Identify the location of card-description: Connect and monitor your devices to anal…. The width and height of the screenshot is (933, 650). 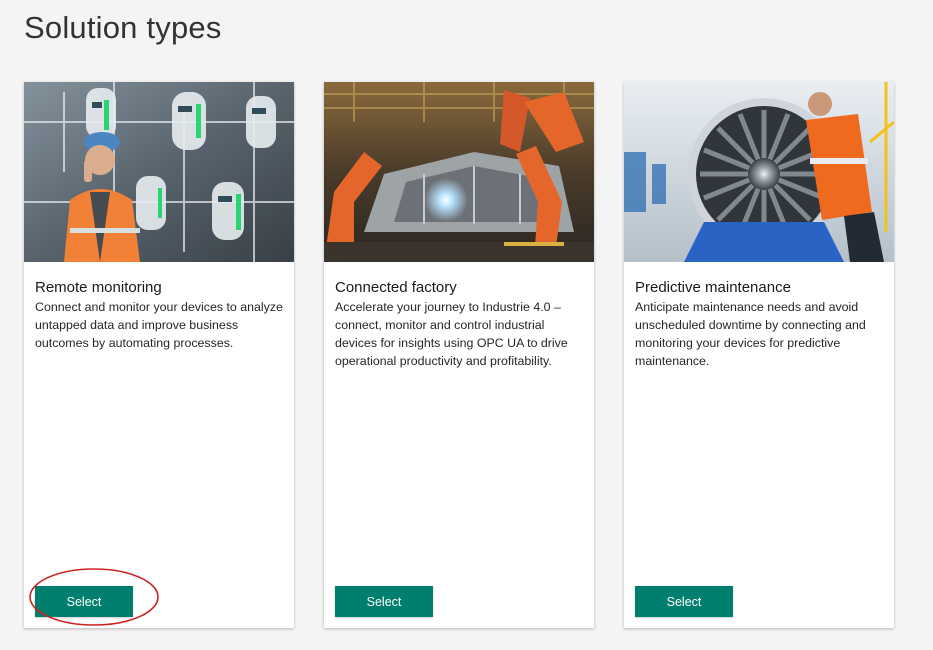
(159, 325).